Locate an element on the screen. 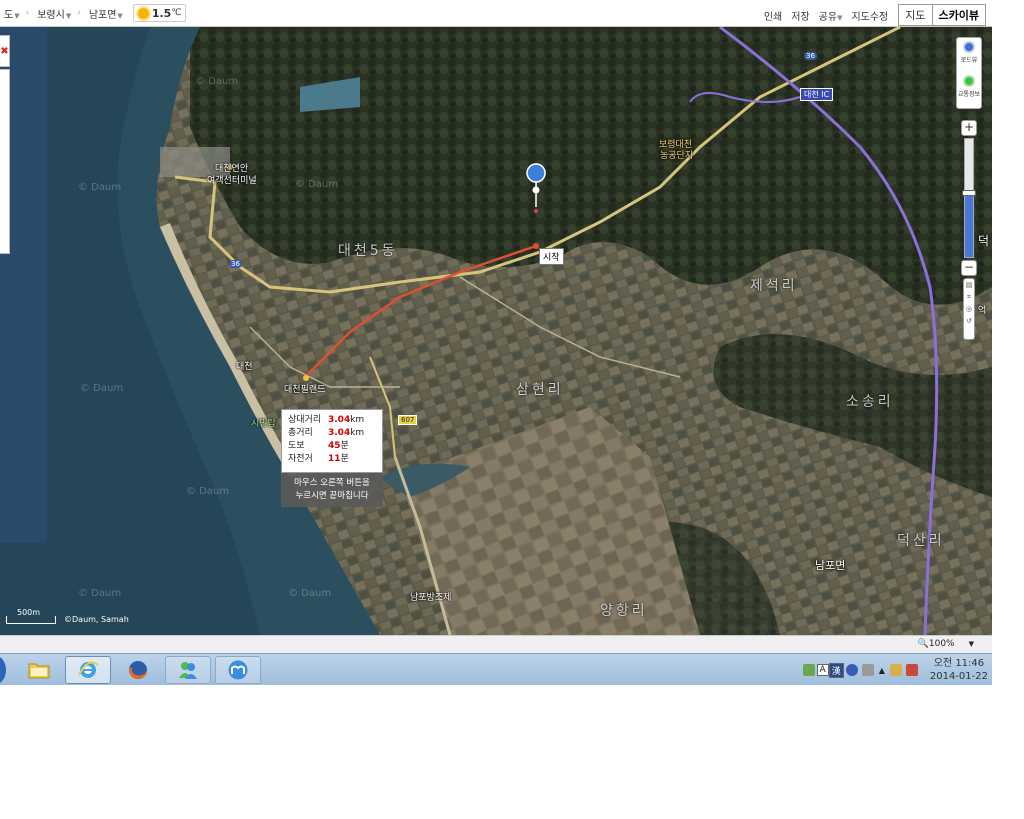 The height and width of the screenshot is (819, 1024). print-link: 인쇄 is located at coordinates (773, 15).